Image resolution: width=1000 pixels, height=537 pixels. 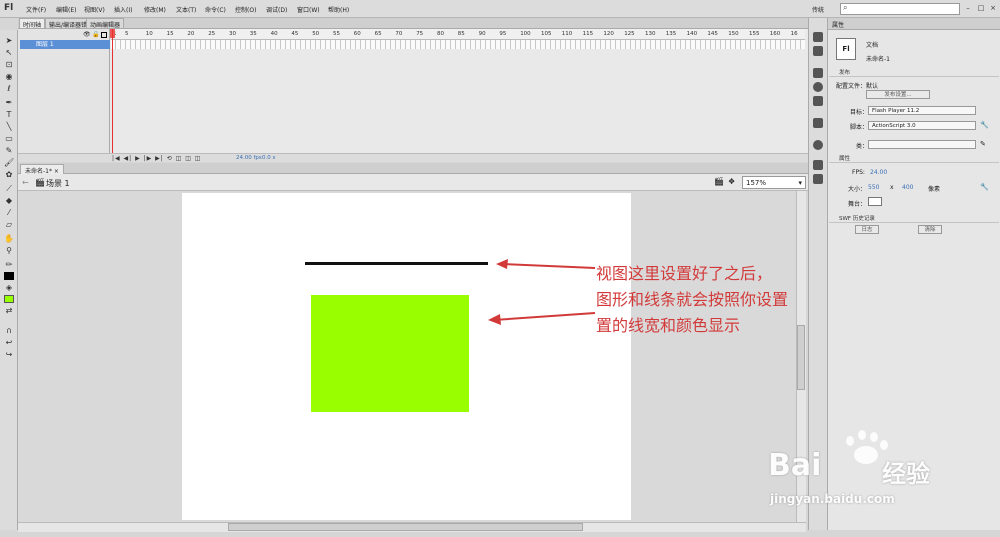 What do you see at coordinates (245, 9) in the screenshot?
I see `menu-control: 控制(O)` at bounding box center [245, 9].